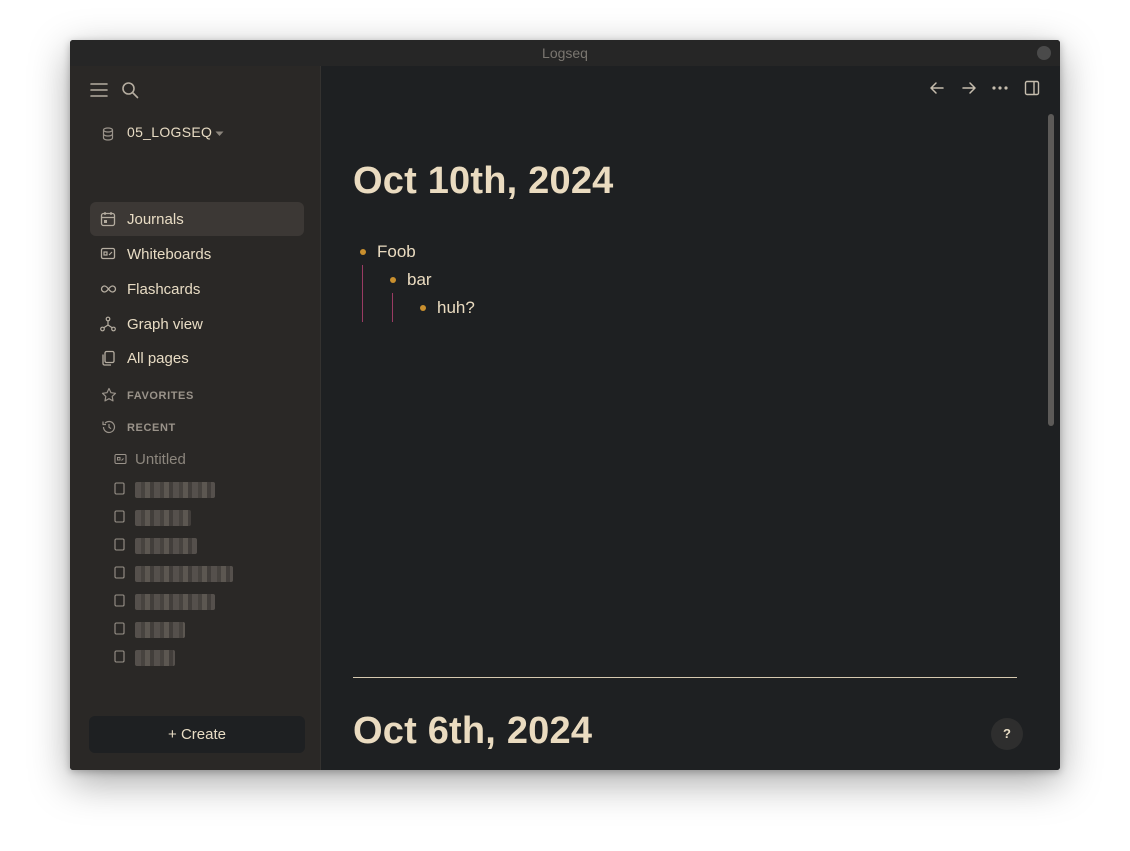 This screenshot has width=1130, height=851. Describe the element at coordinates (108, 134) in the screenshot. I see `database-icon` at that location.